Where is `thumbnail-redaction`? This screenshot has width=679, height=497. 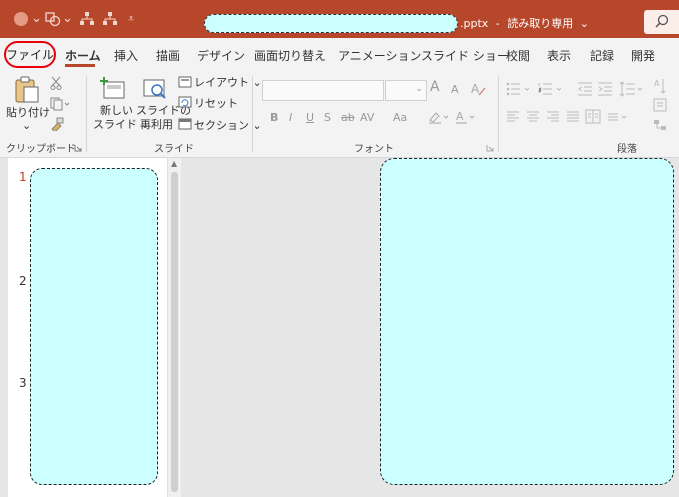 thumbnail-redaction is located at coordinates (94, 326).